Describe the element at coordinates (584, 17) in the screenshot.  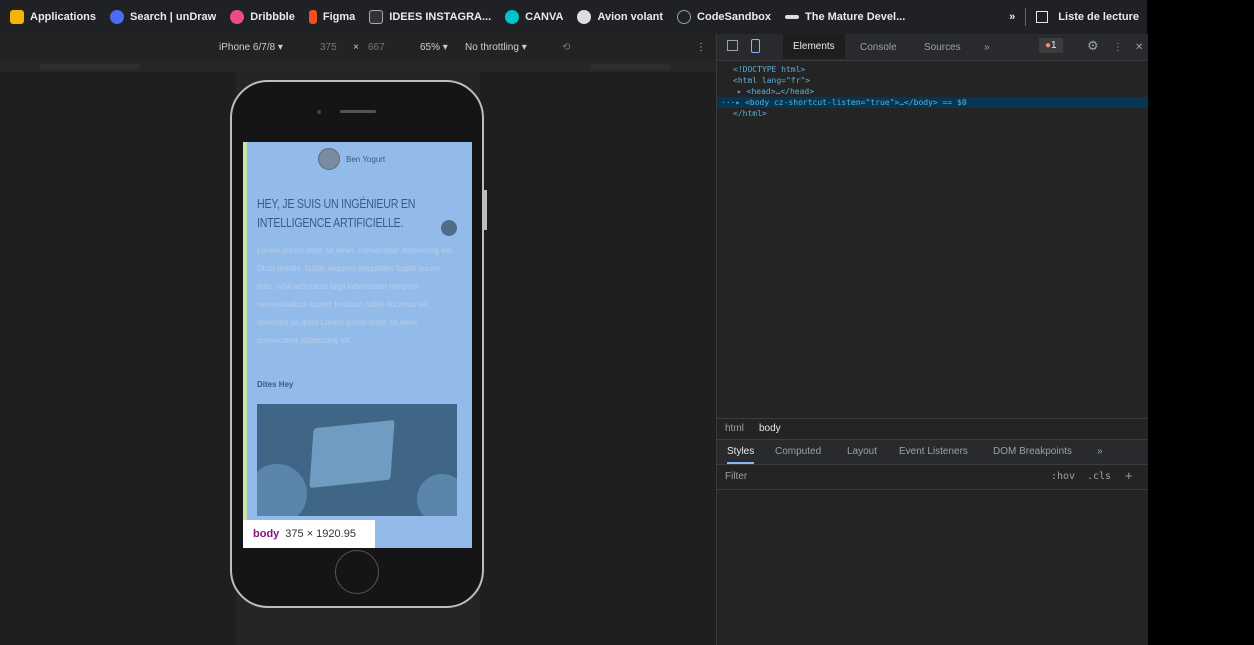
I see `globe-icon` at that location.